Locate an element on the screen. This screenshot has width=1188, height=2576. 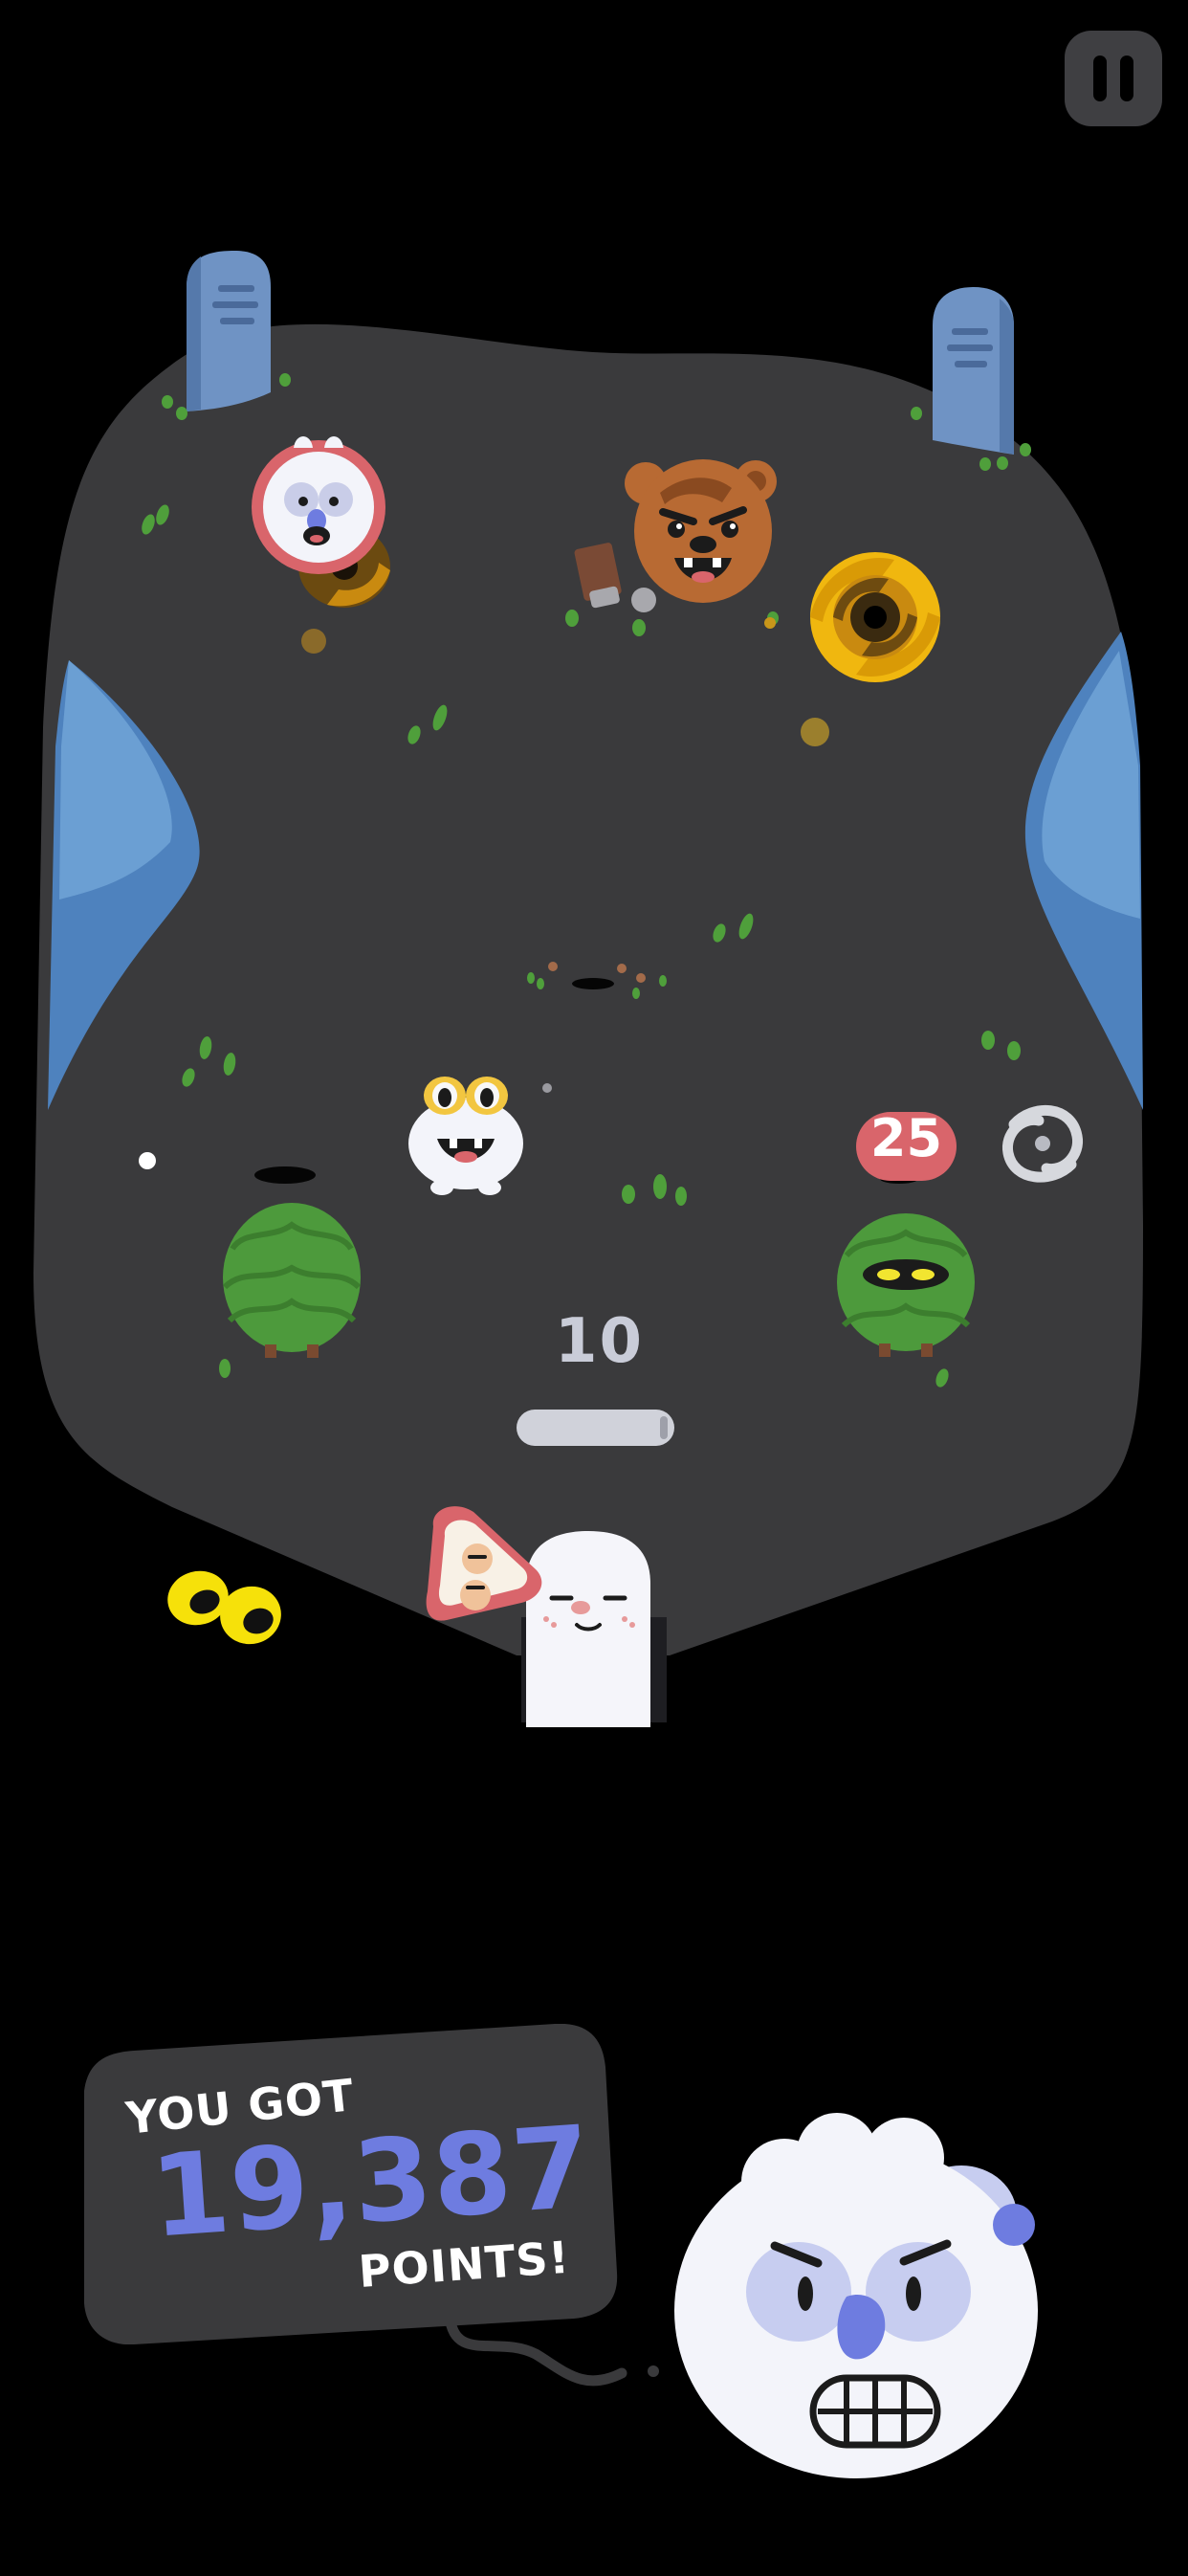
tombstone-right is located at coordinates (973, 371).